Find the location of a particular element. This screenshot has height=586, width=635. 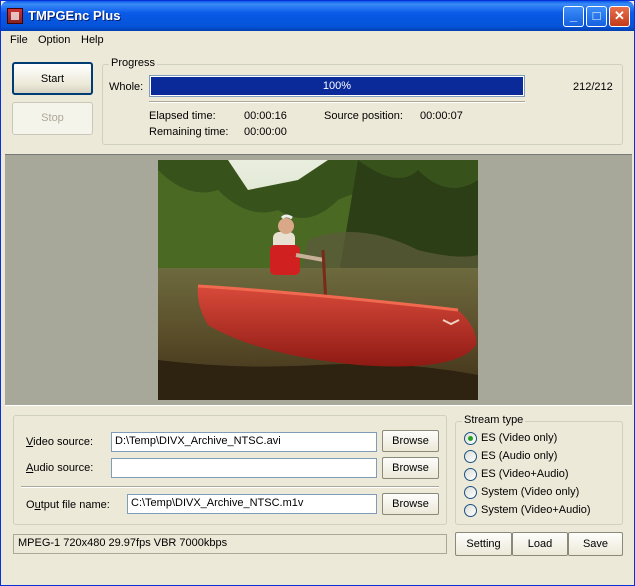

video-source-input: D:\Temp\DIVX_Archive_NTSC.avi is located at coordinates (244, 442).